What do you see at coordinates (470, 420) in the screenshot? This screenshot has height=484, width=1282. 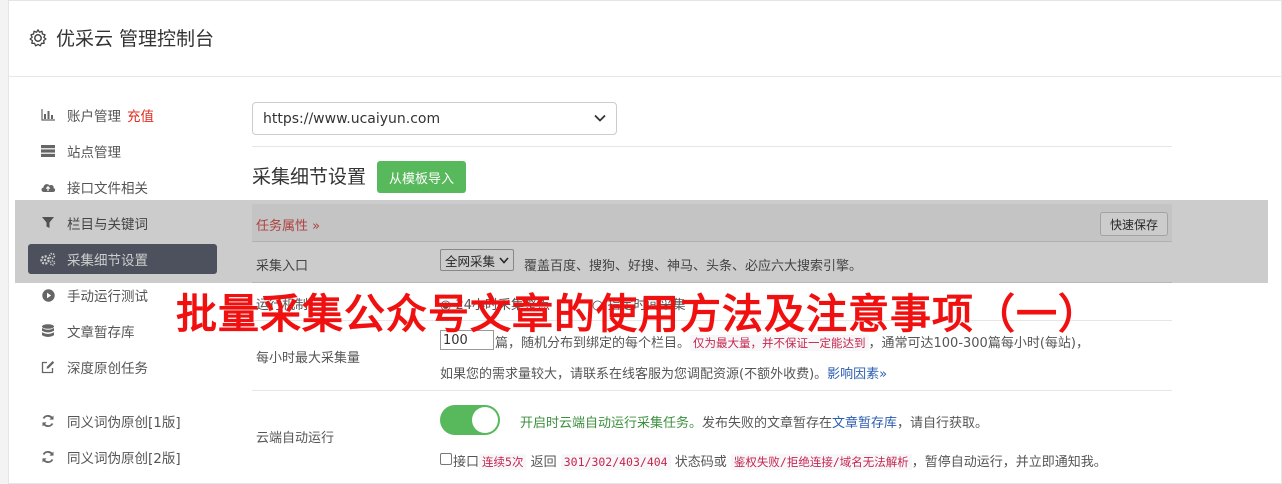 I see `cloud-auto-toggle` at bounding box center [470, 420].